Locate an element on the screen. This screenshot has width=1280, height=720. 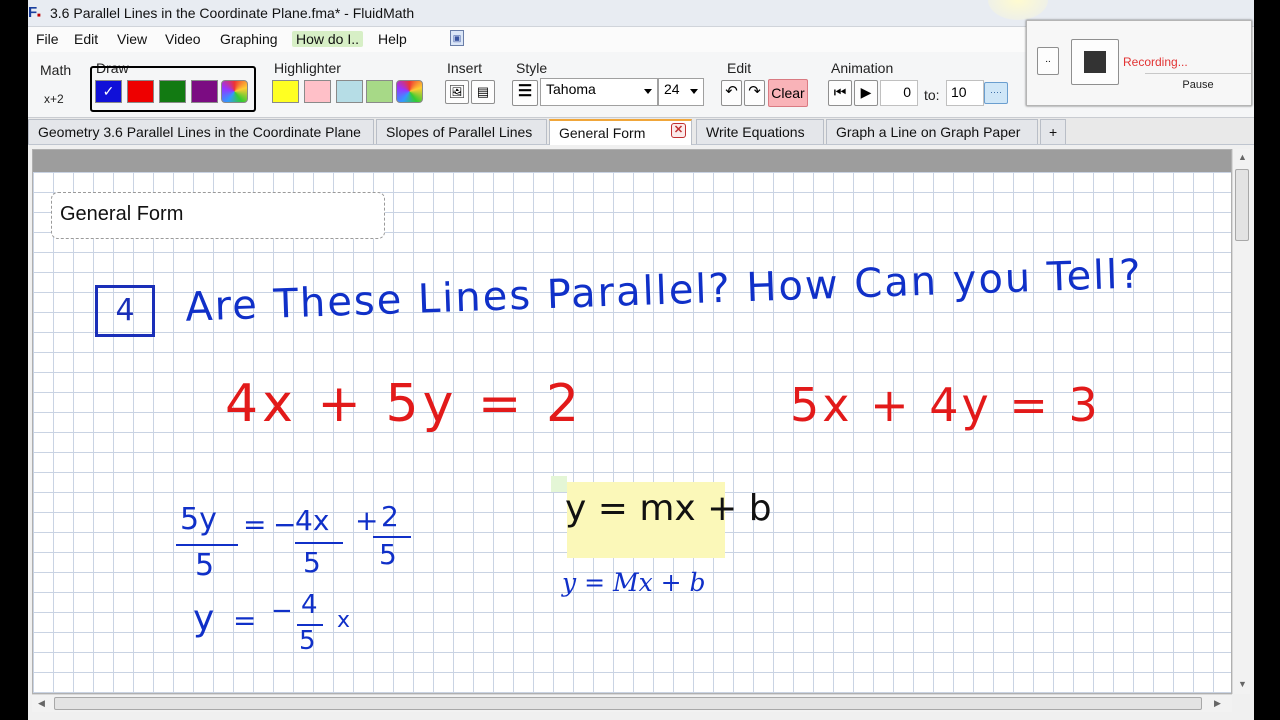
handwritten-equation-1: 4x + 5y = 2 is located at coordinates (404, 404).